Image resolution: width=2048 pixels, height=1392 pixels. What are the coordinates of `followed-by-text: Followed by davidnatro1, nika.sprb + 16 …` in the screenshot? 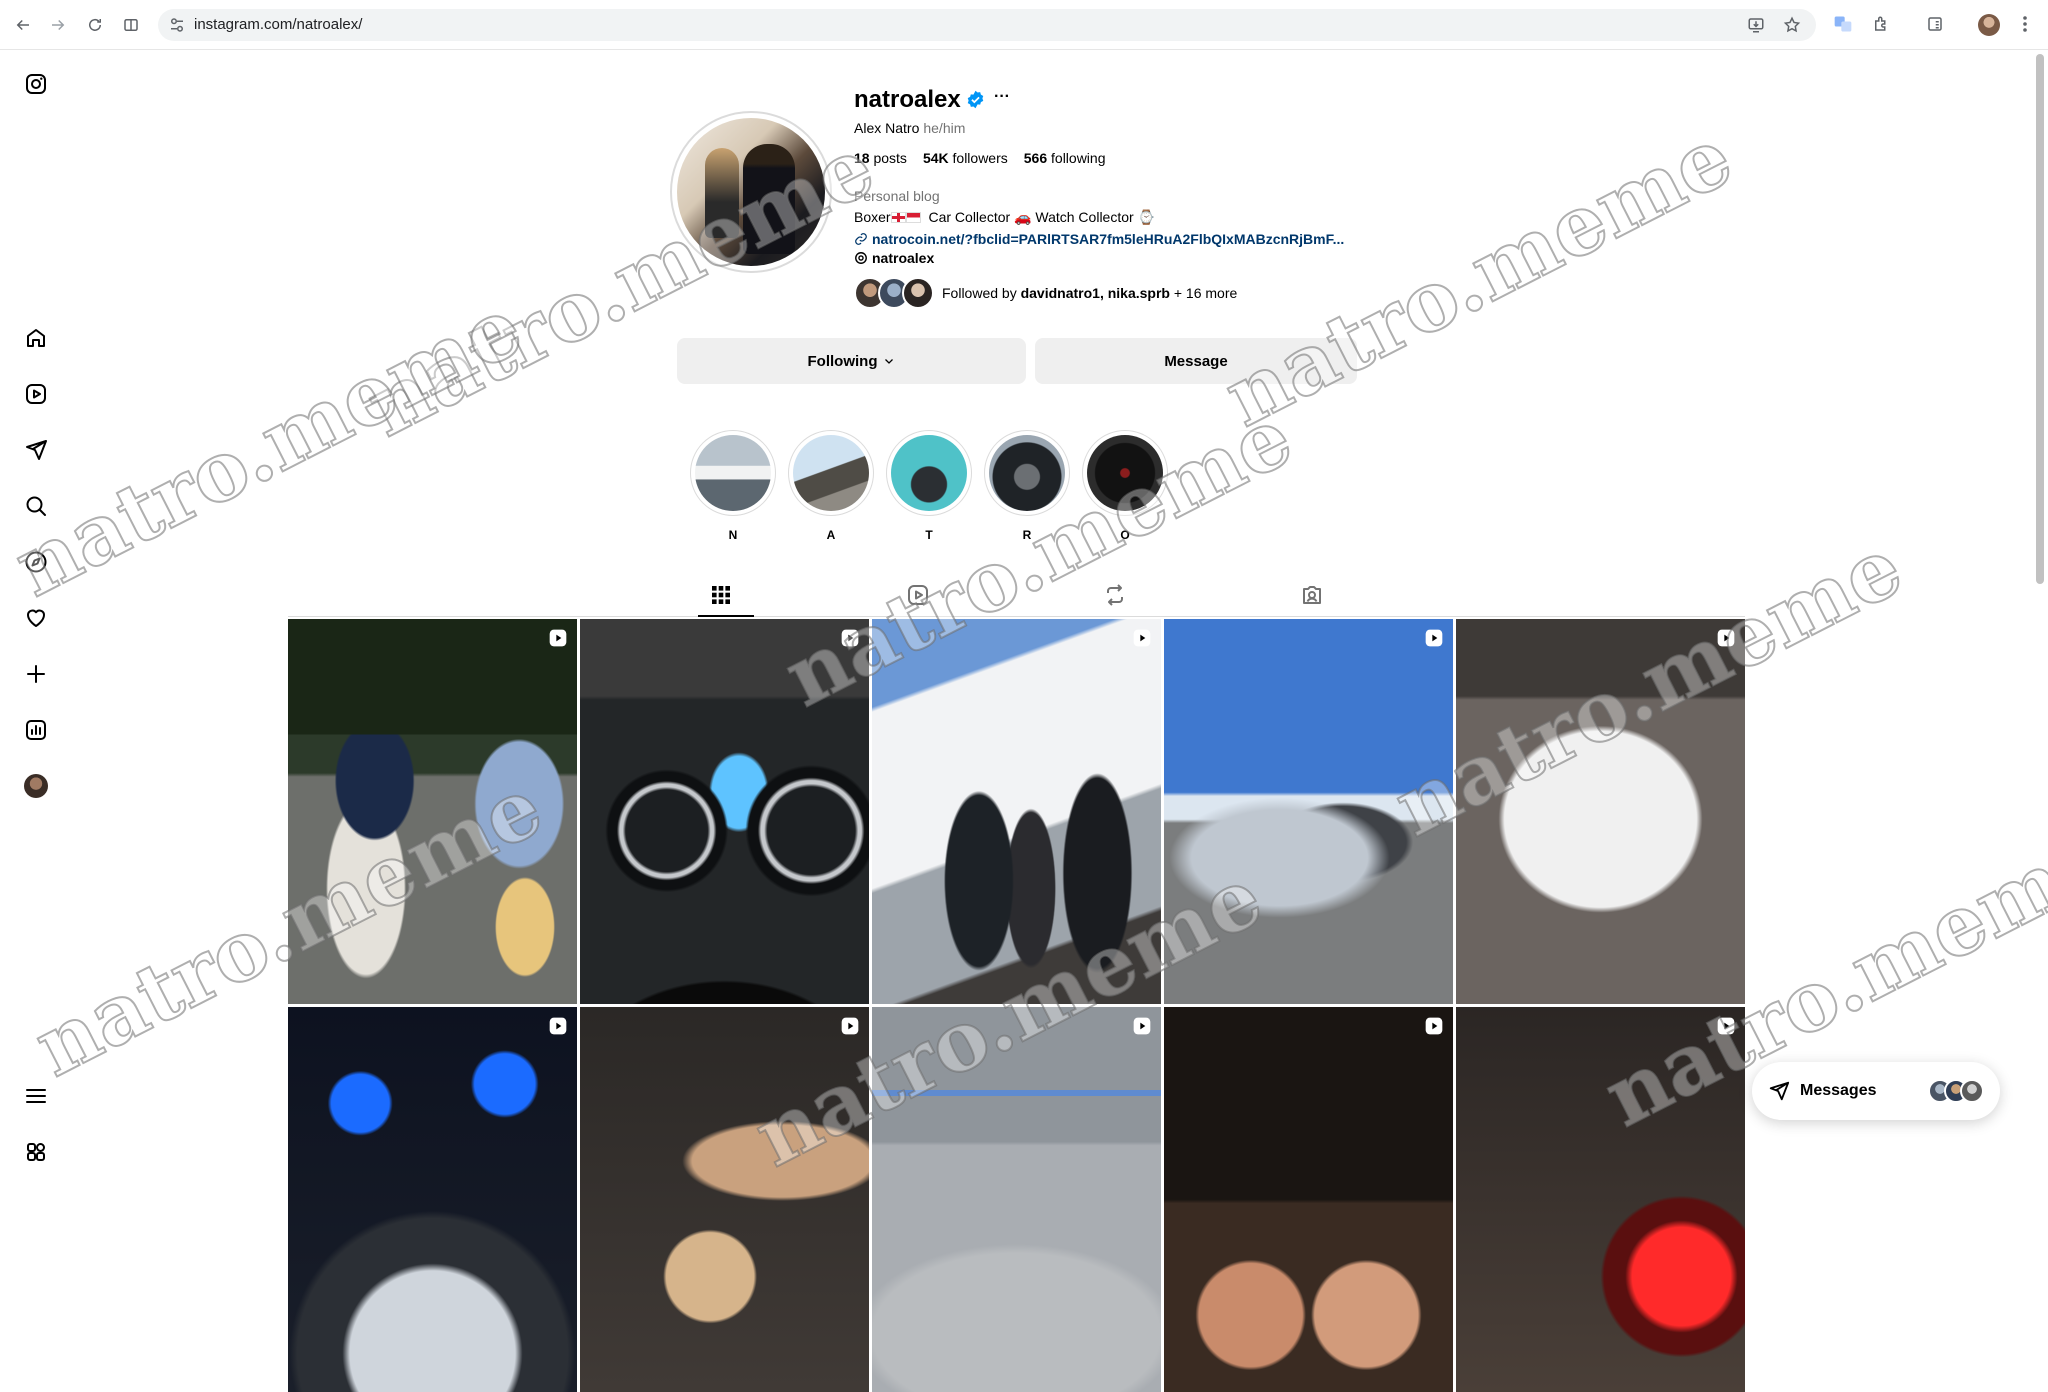 It's located at (1089, 293).